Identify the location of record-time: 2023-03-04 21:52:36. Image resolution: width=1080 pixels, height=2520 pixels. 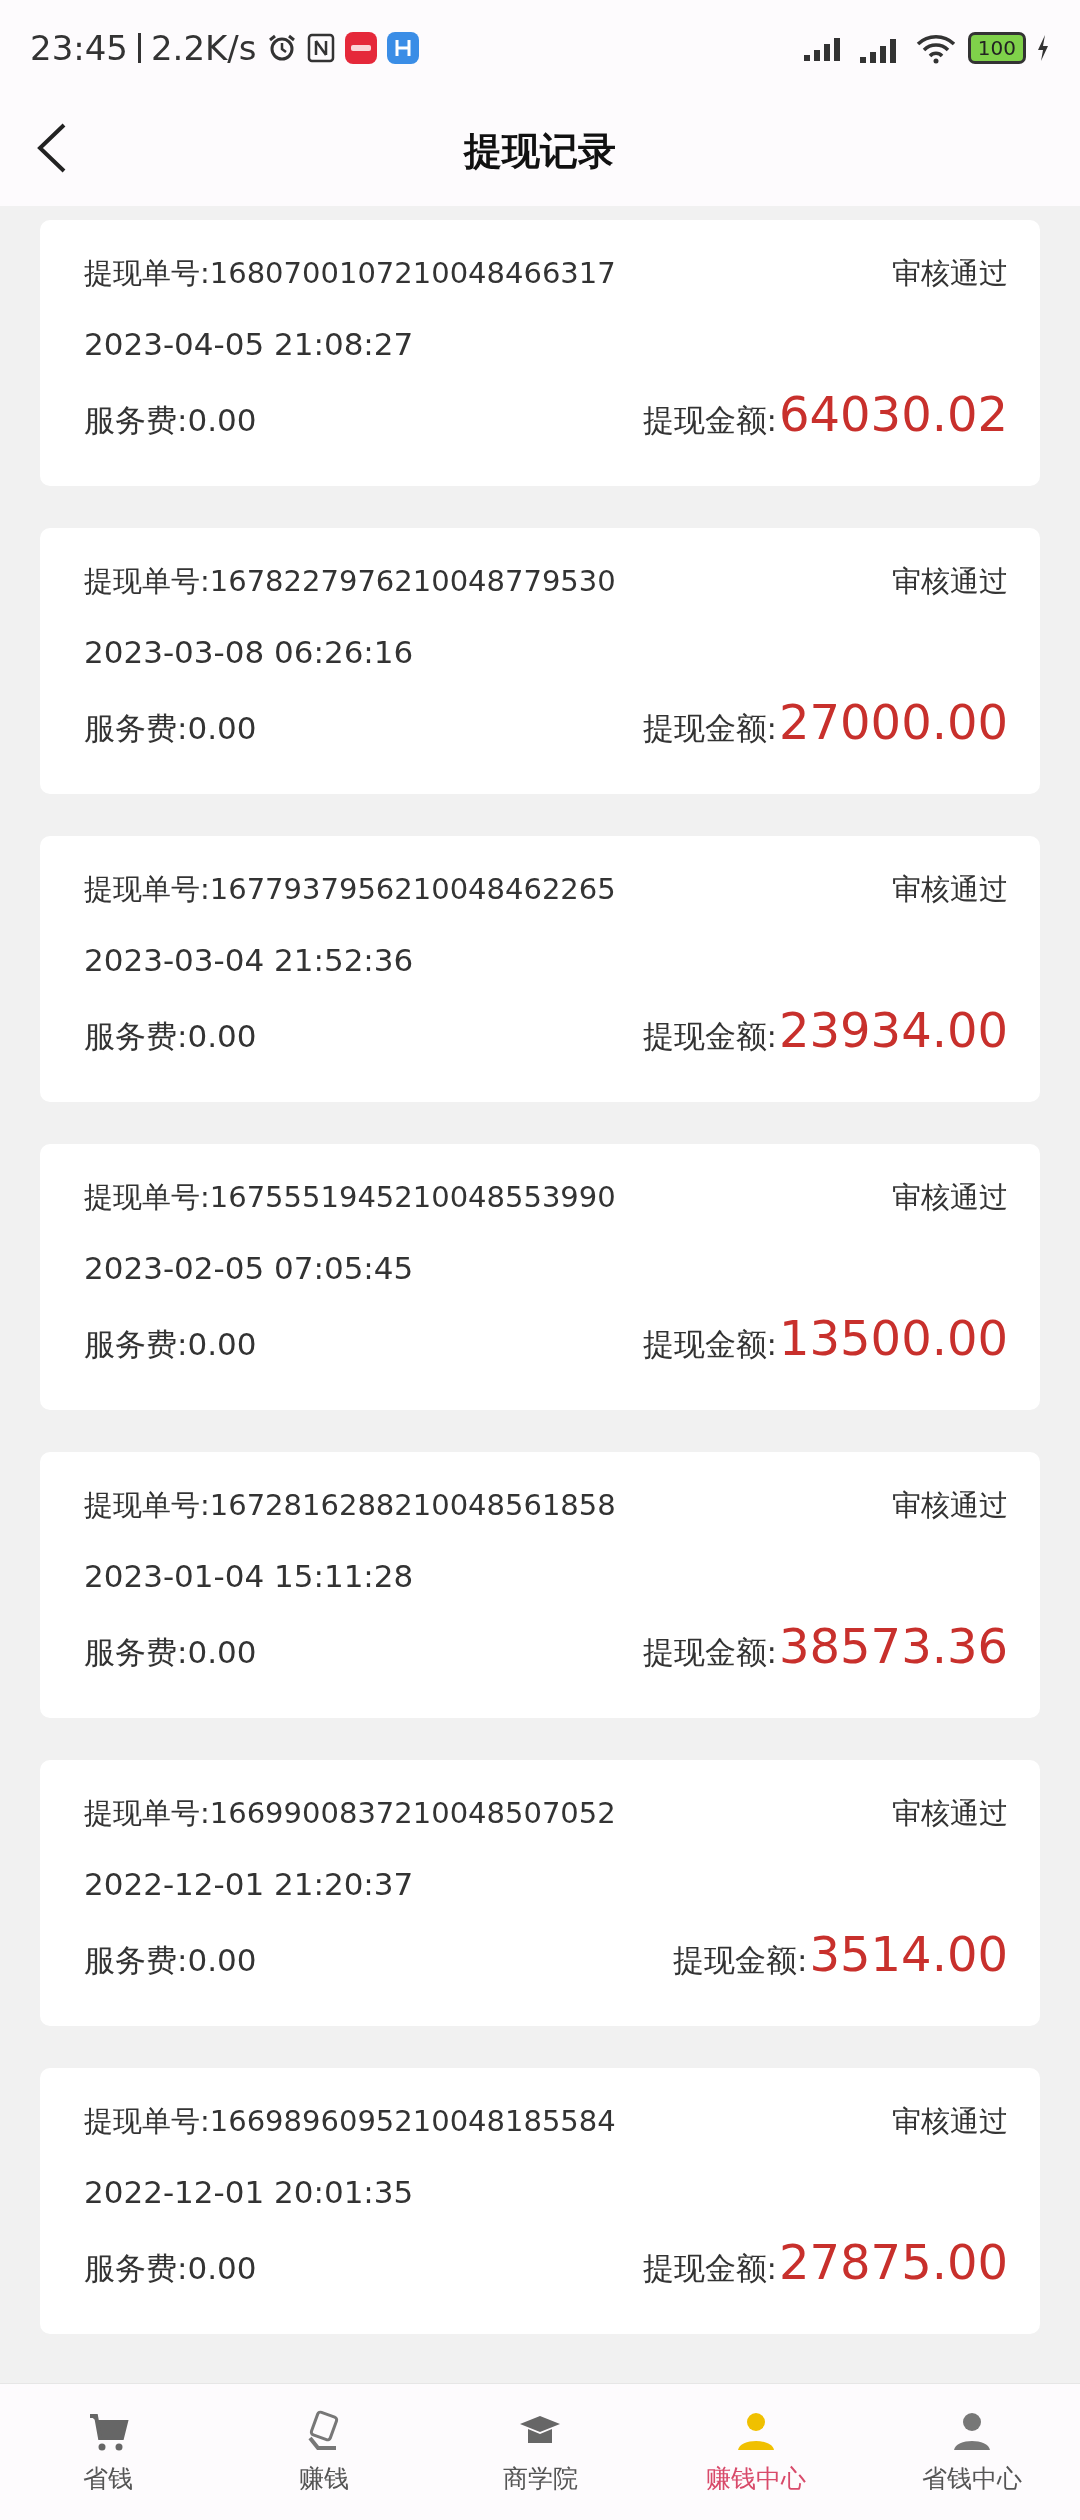
(249, 960).